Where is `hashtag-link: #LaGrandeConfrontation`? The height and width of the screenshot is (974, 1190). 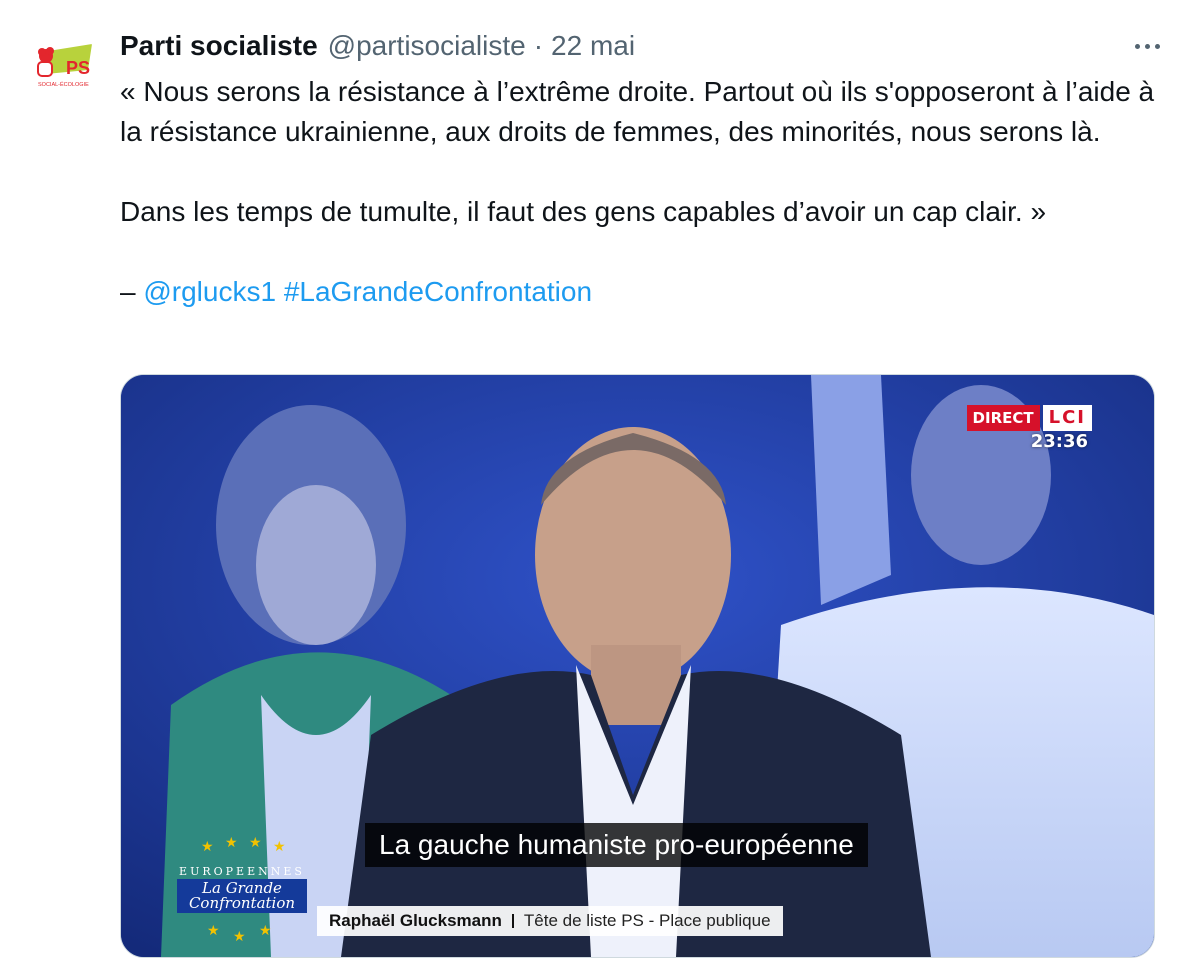
hashtag-link: #LaGrandeConfrontation is located at coordinates (438, 291).